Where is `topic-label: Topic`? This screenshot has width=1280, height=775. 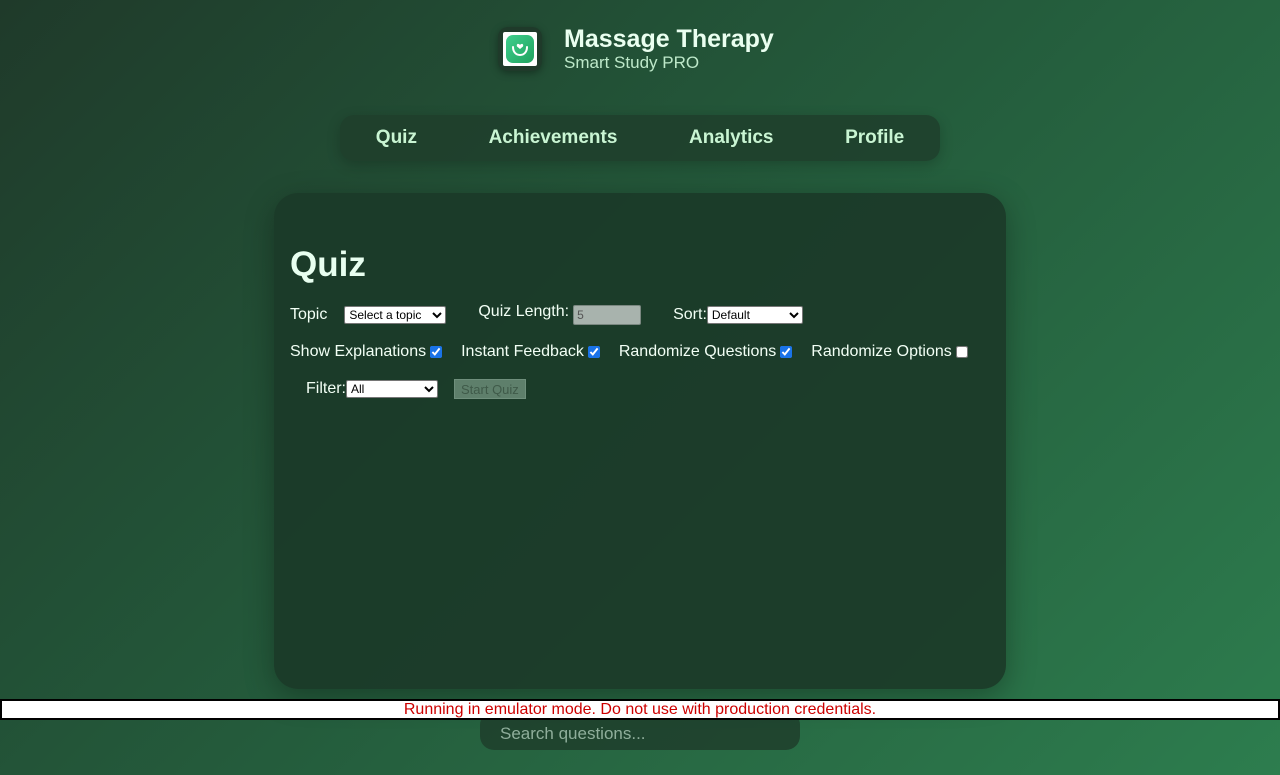
topic-label: Topic is located at coordinates (309, 314).